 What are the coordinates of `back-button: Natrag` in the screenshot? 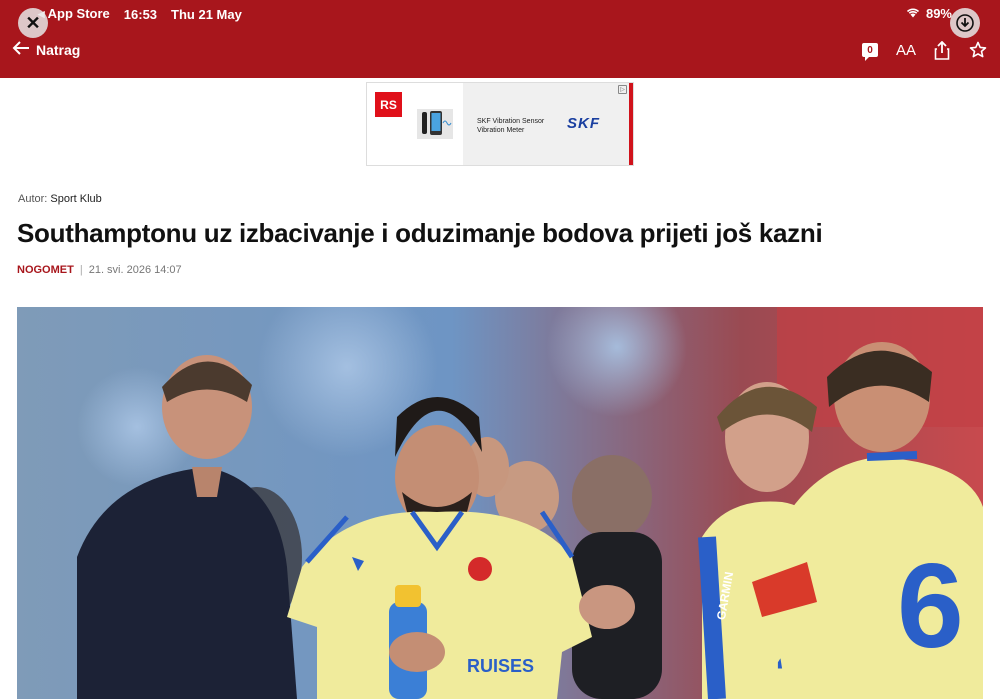 It's located at (46, 50).